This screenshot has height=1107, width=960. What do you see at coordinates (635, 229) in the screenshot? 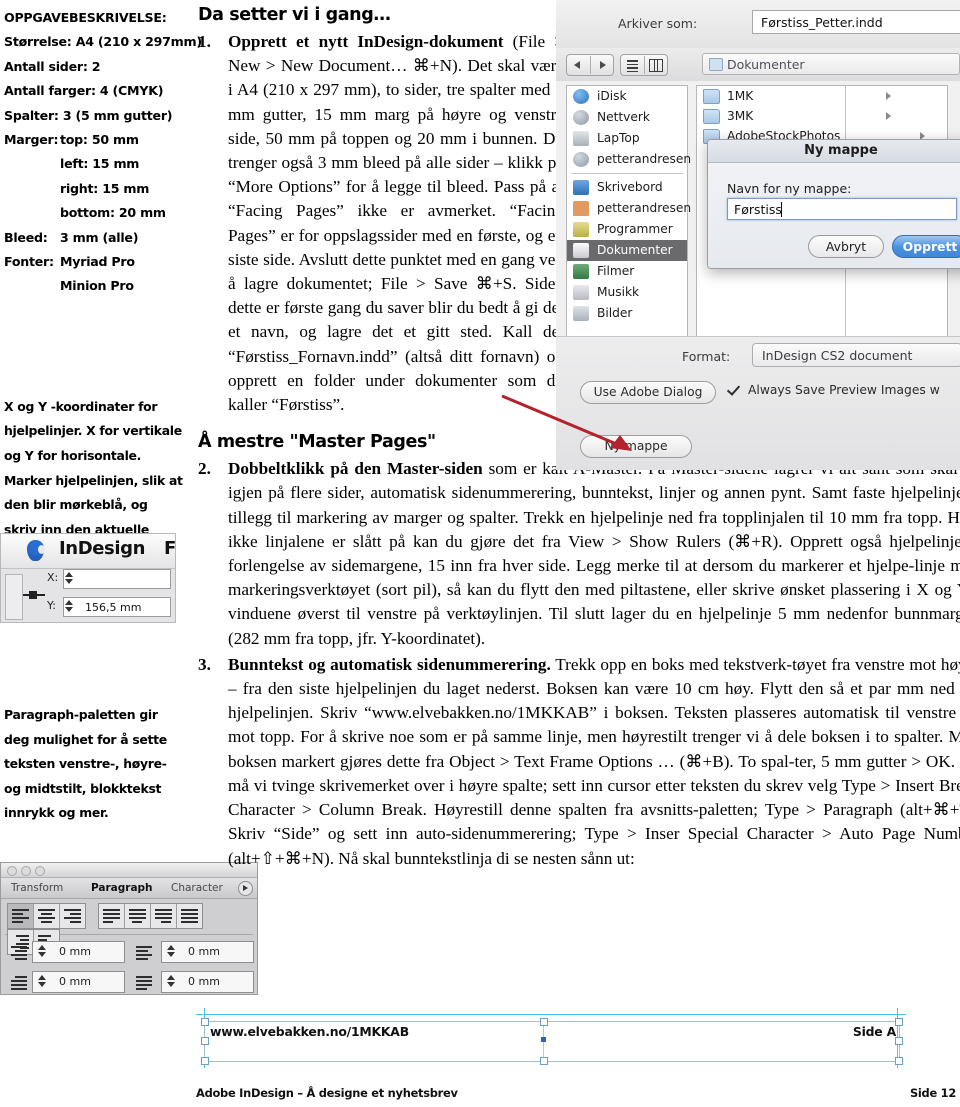
I see `sidebar-item-programmer-label: Programmer` at bounding box center [635, 229].